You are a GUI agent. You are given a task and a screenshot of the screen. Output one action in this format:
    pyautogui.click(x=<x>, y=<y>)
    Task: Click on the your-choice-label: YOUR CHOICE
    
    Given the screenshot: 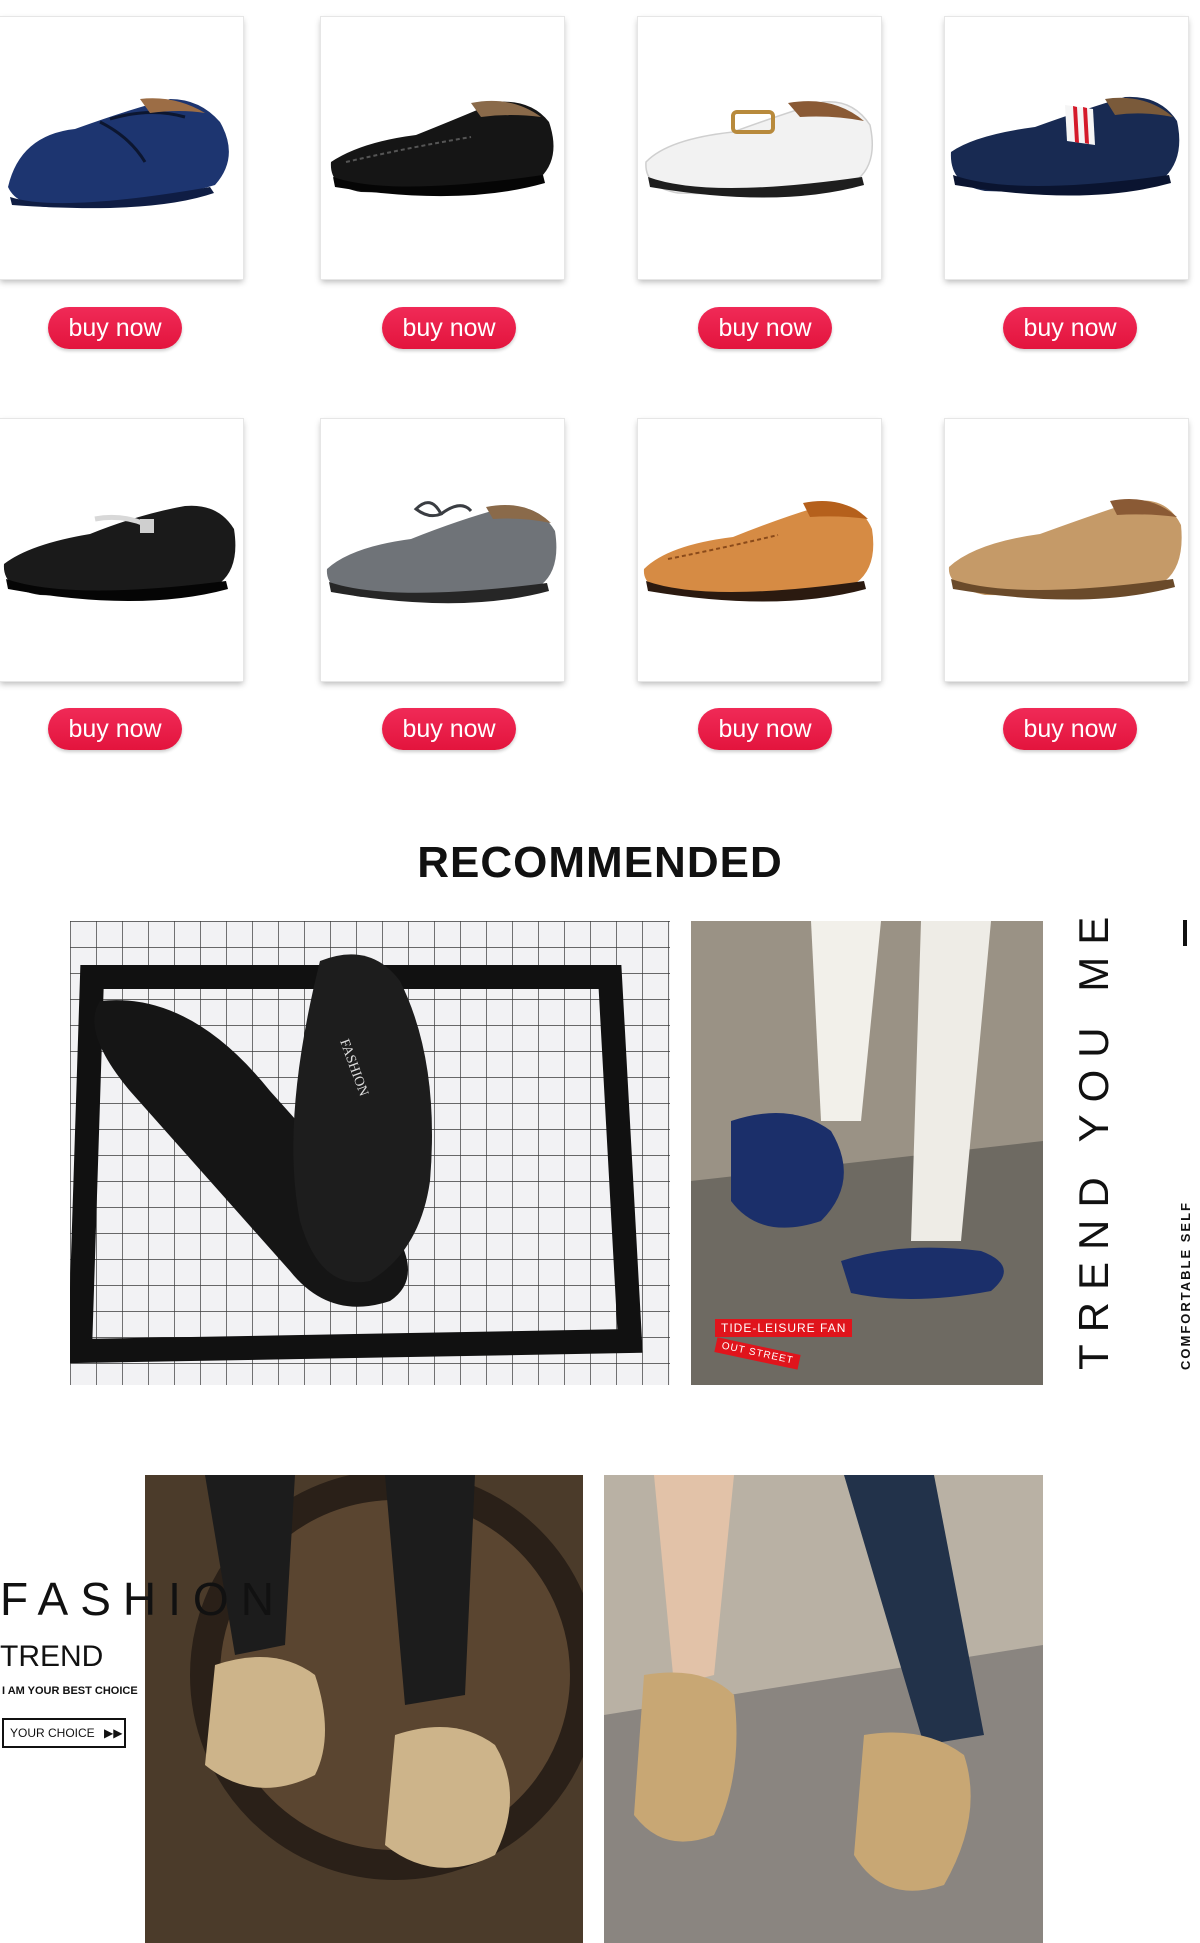 What is the action you would take?
    pyautogui.click(x=52, y=1733)
    